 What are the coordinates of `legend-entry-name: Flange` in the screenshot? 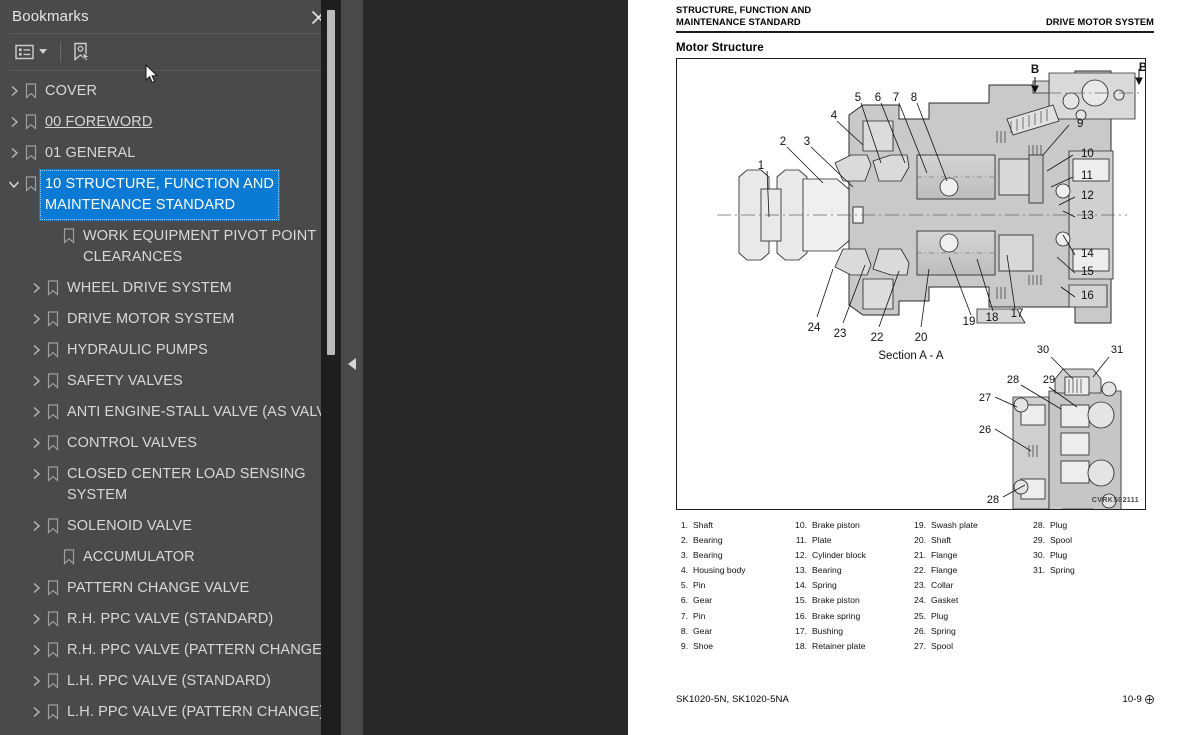 It's located at (944, 570).